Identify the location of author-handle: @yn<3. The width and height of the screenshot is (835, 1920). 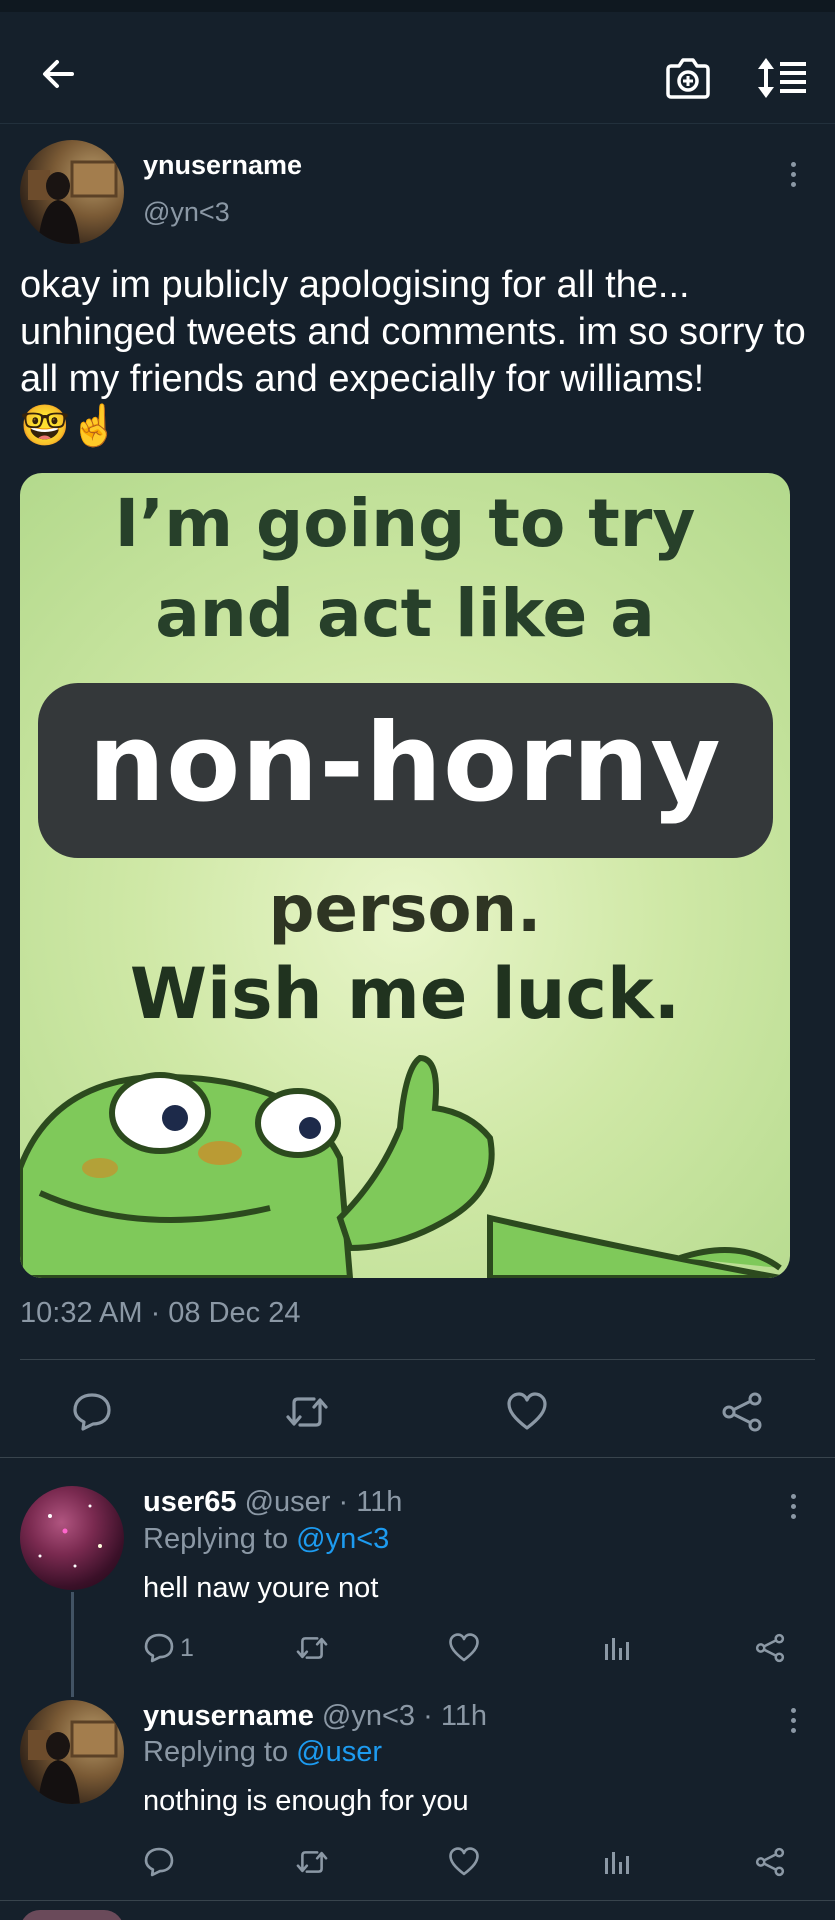
(186, 212).